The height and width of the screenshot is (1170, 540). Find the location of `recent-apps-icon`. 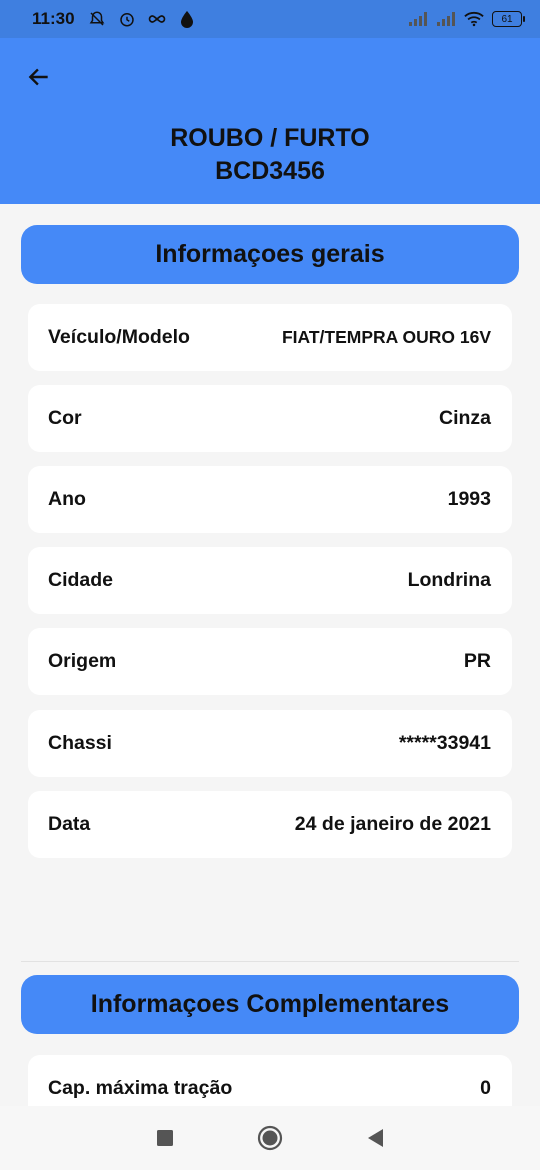

recent-apps-icon is located at coordinates (165, 1138).